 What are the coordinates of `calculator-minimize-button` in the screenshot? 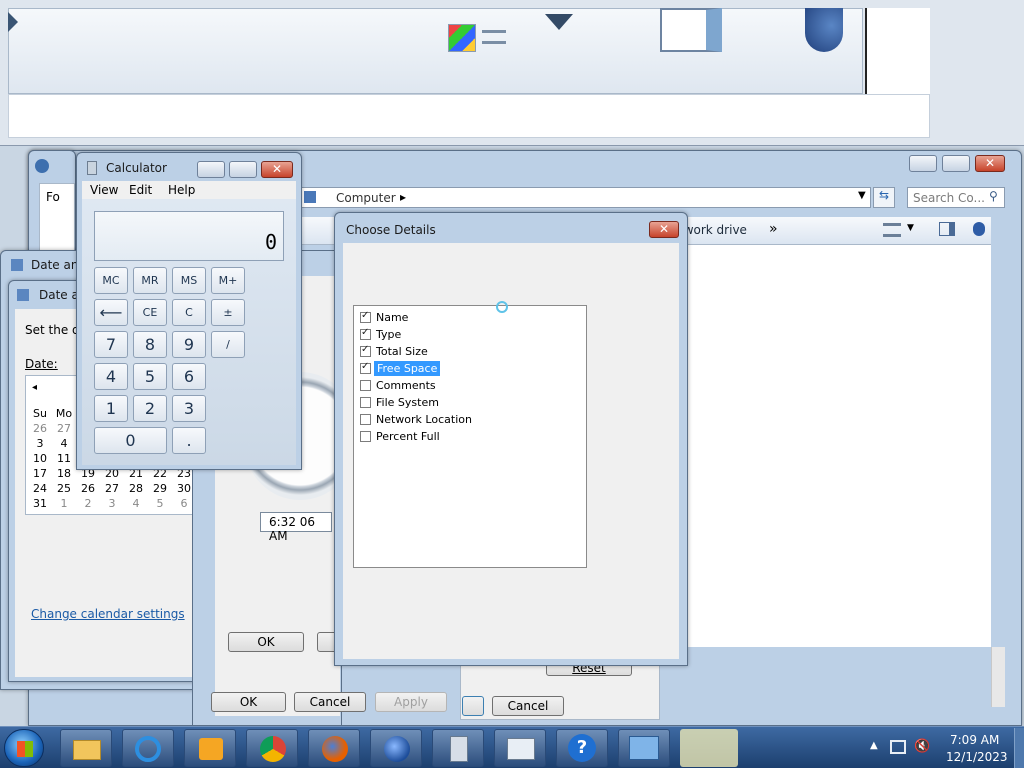 It's located at (211, 169).